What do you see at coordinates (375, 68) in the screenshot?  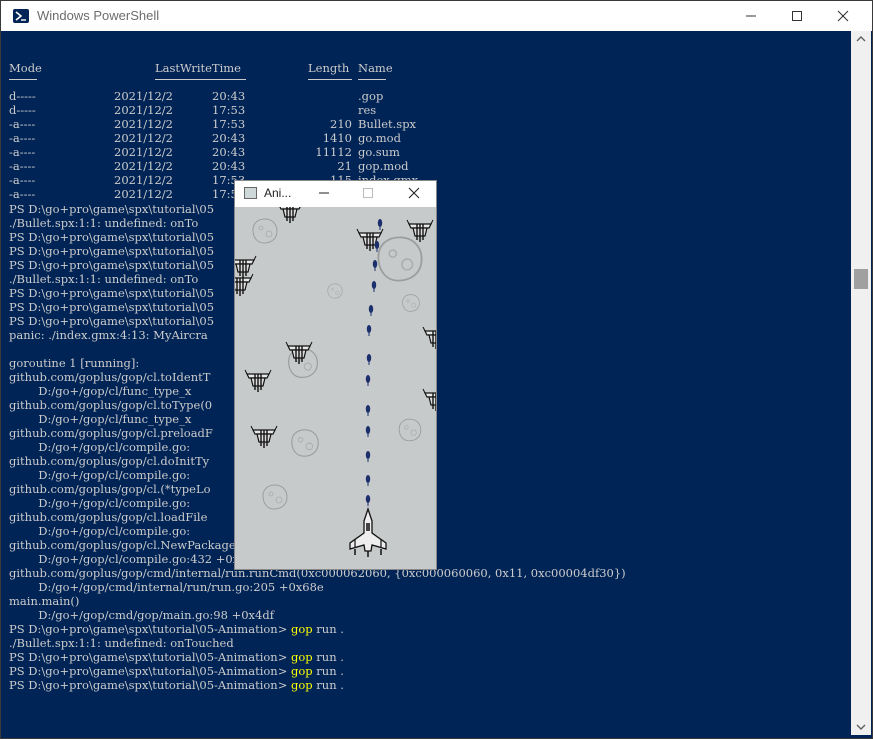 I see `header-name: Name` at bounding box center [375, 68].